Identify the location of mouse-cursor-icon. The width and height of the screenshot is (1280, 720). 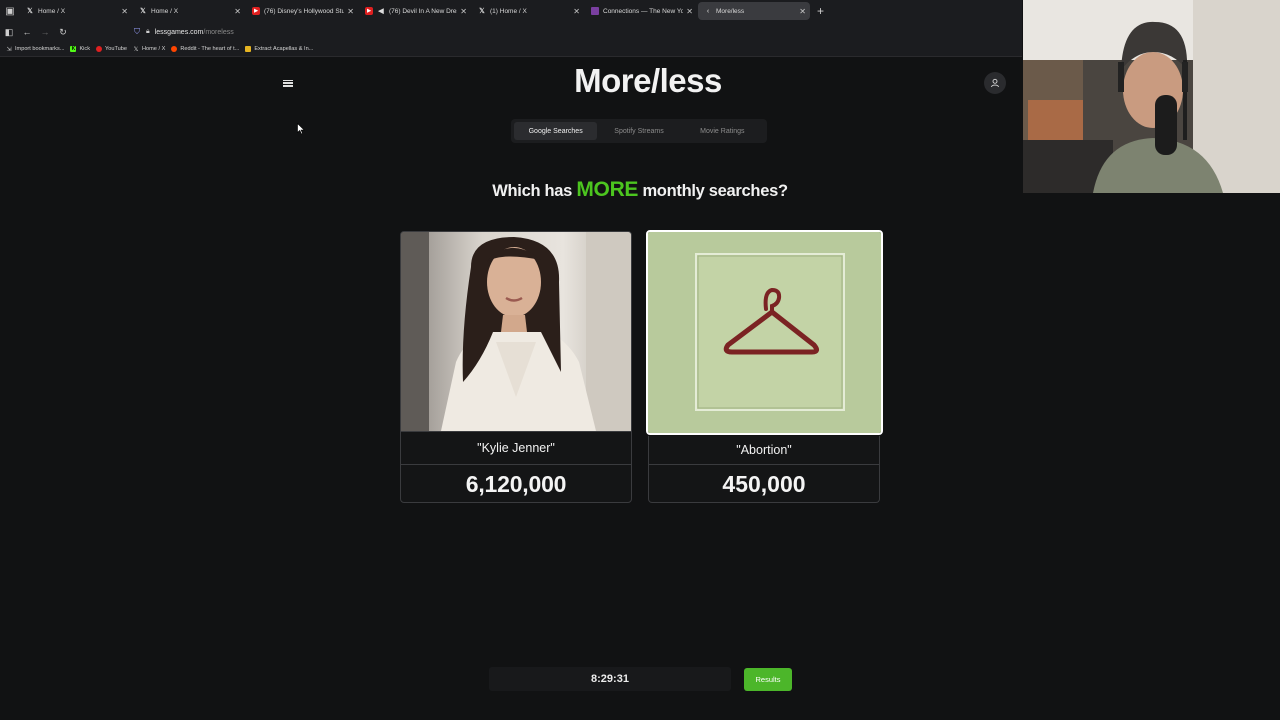
(301, 129).